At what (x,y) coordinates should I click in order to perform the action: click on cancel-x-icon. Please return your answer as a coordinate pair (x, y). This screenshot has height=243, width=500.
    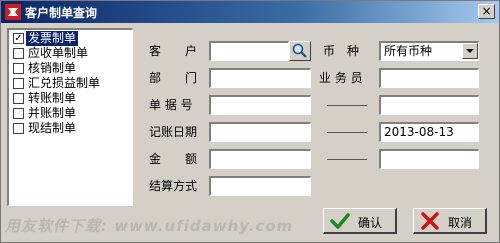
    Looking at the image, I should click on (430, 221).